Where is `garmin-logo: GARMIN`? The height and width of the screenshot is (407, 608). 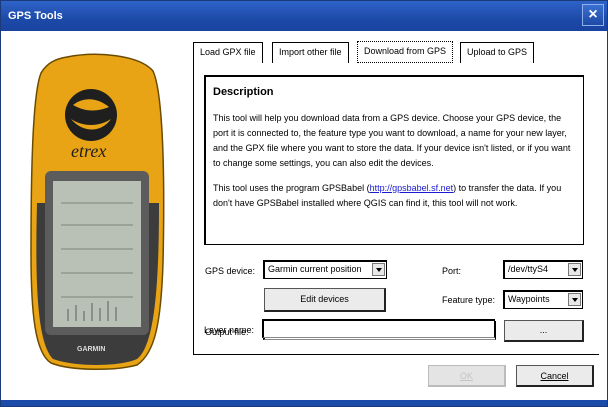
garmin-logo: GARMIN is located at coordinates (91, 349).